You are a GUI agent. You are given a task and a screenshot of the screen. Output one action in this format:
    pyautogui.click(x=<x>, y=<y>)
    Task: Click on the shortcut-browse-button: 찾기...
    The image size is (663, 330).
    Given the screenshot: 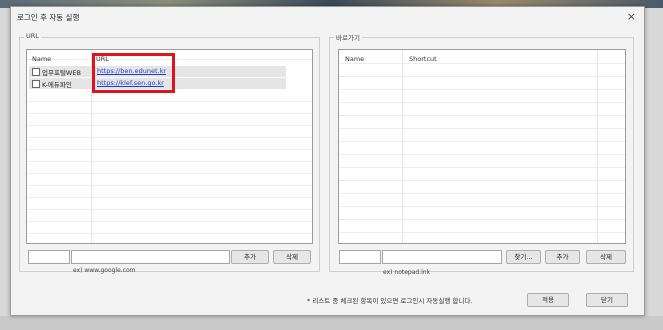 What is the action you would take?
    pyautogui.click(x=523, y=257)
    